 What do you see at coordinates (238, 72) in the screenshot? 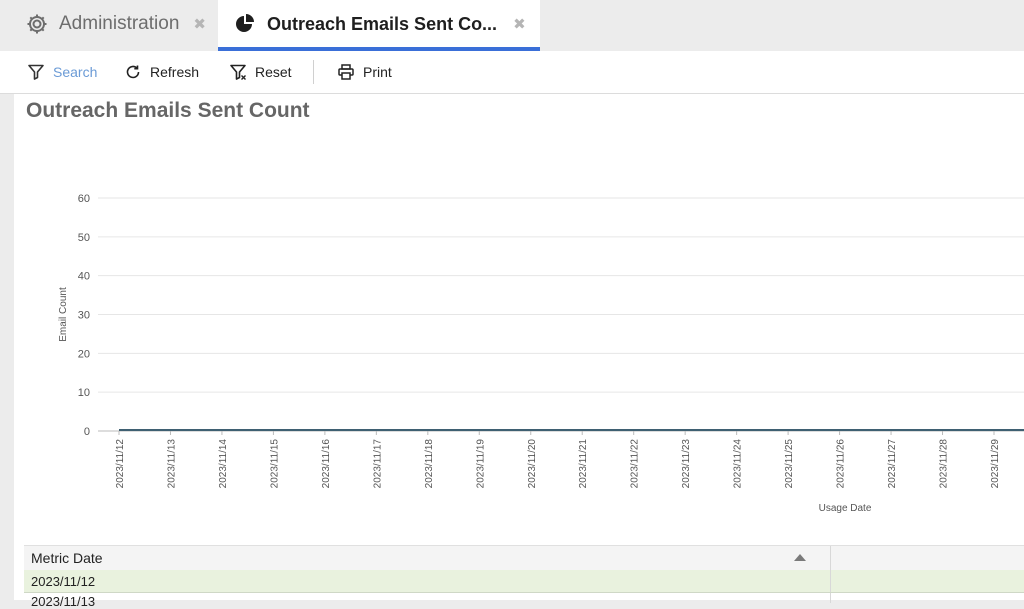
I see `reset-filter-icon` at bounding box center [238, 72].